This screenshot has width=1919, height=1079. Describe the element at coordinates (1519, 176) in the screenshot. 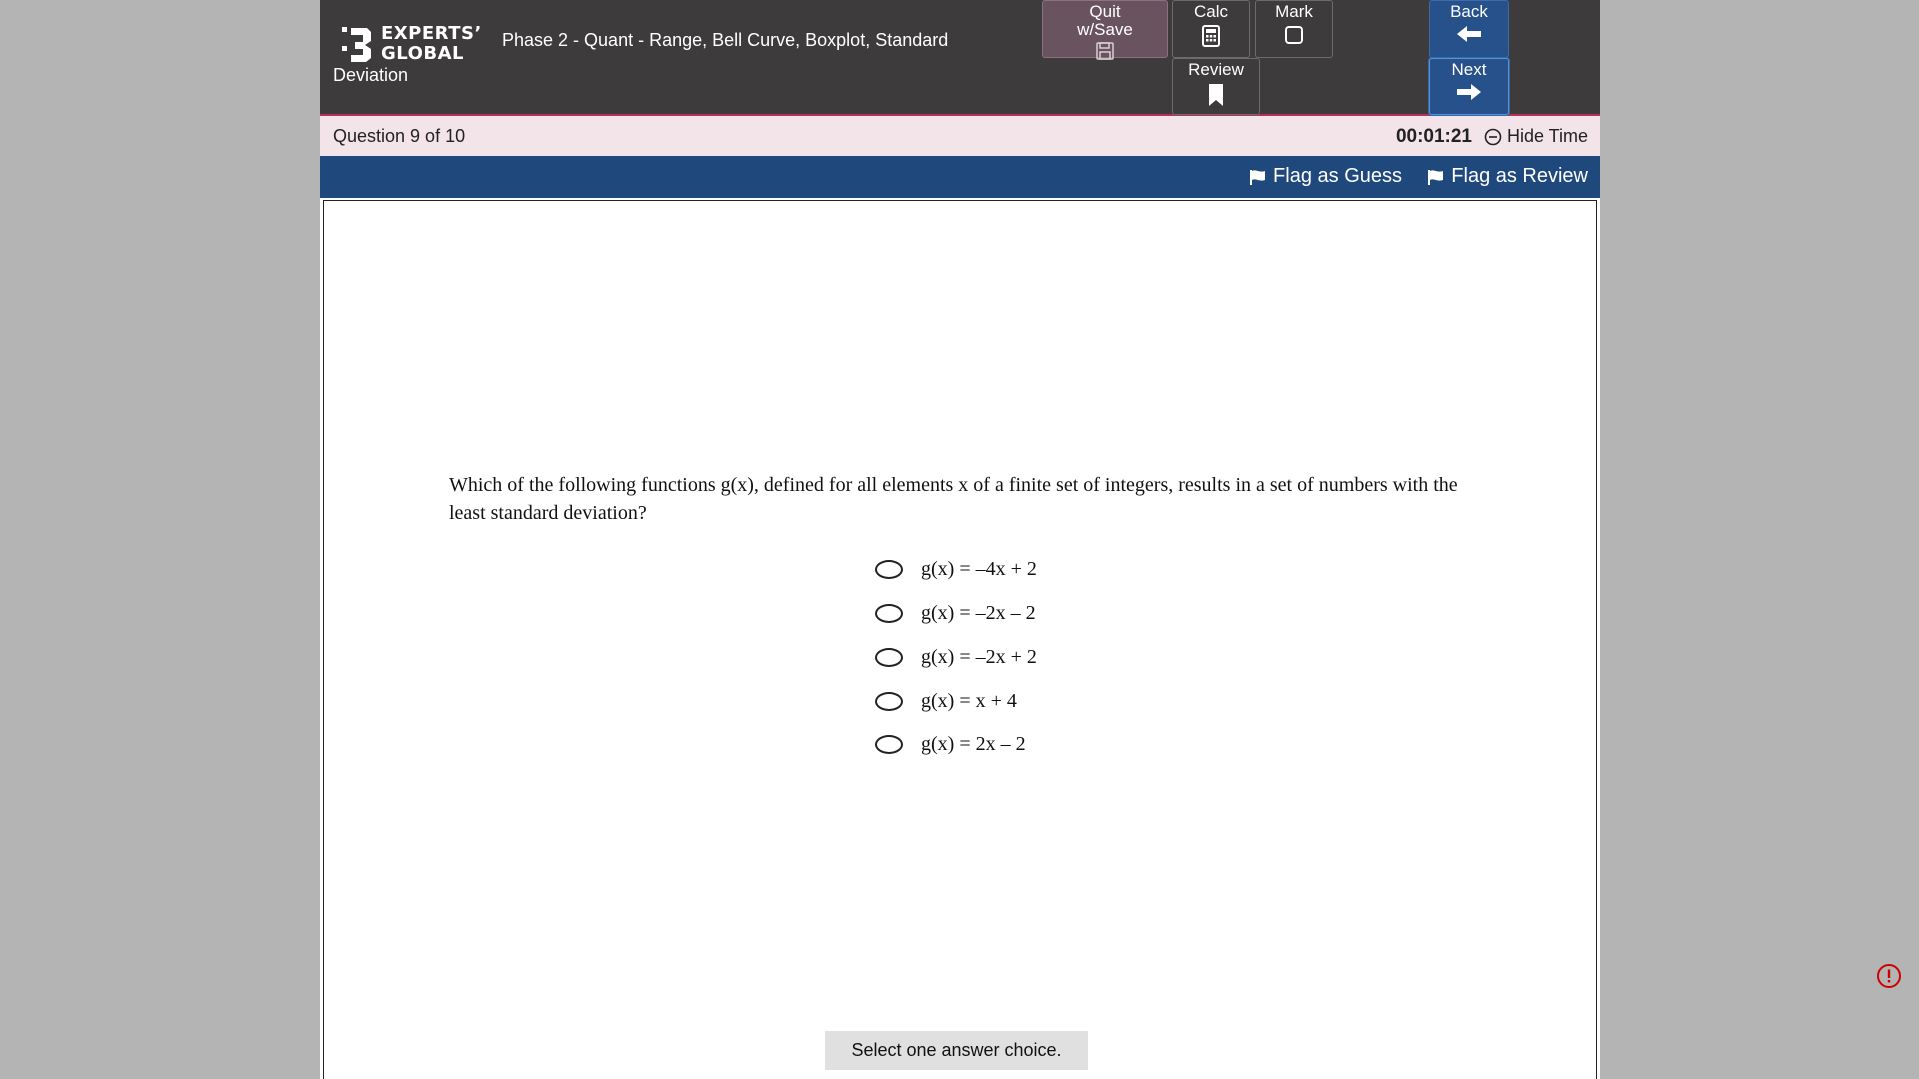

I see `flag-as-review-label: Flag as Review` at that location.